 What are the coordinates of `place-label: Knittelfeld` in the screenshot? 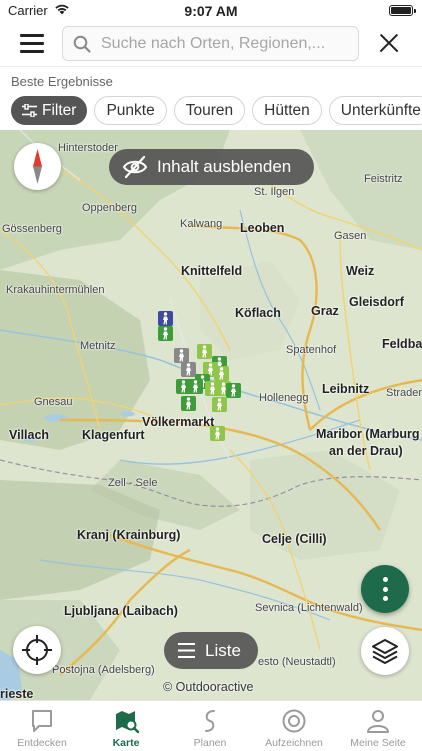 It's located at (212, 271).